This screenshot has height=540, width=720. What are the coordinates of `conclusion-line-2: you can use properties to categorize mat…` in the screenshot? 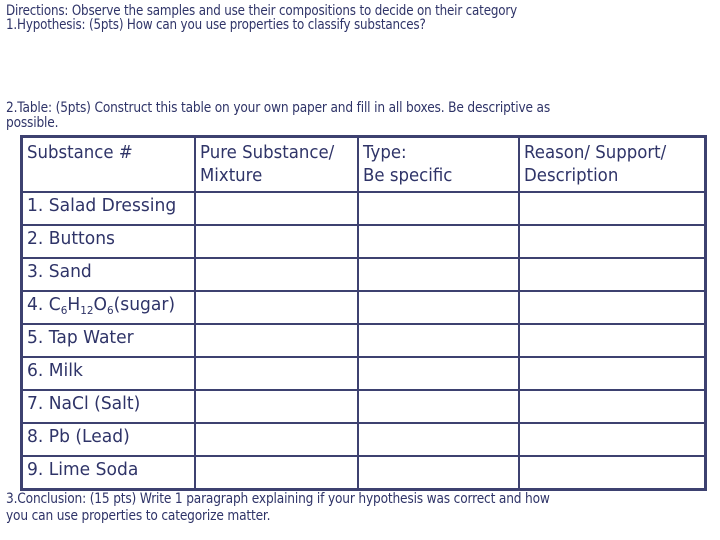 It's located at (138, 516).